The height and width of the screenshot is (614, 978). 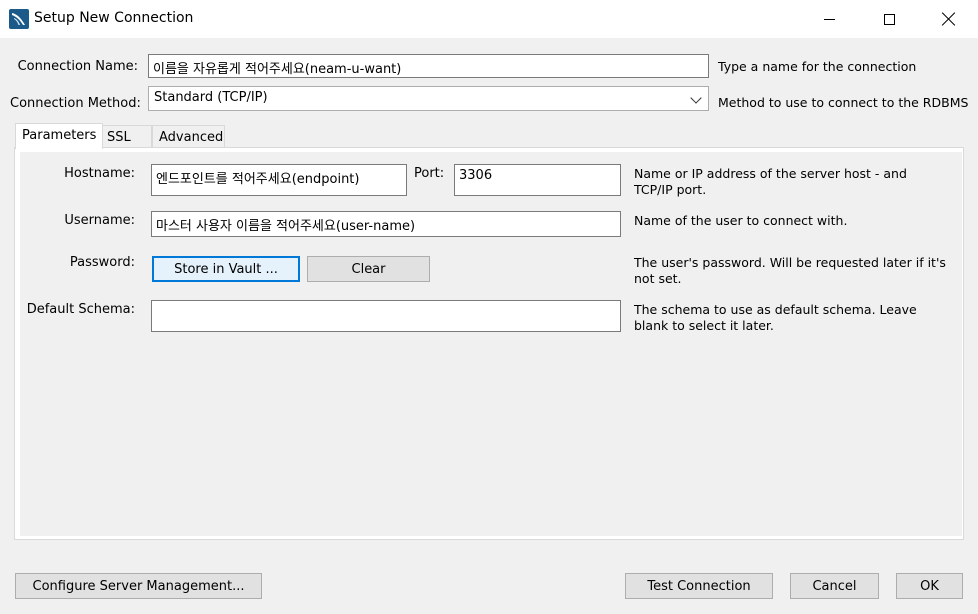 I want to click on username-hint: Name of the user to connect with., so click(x=741, y=220).